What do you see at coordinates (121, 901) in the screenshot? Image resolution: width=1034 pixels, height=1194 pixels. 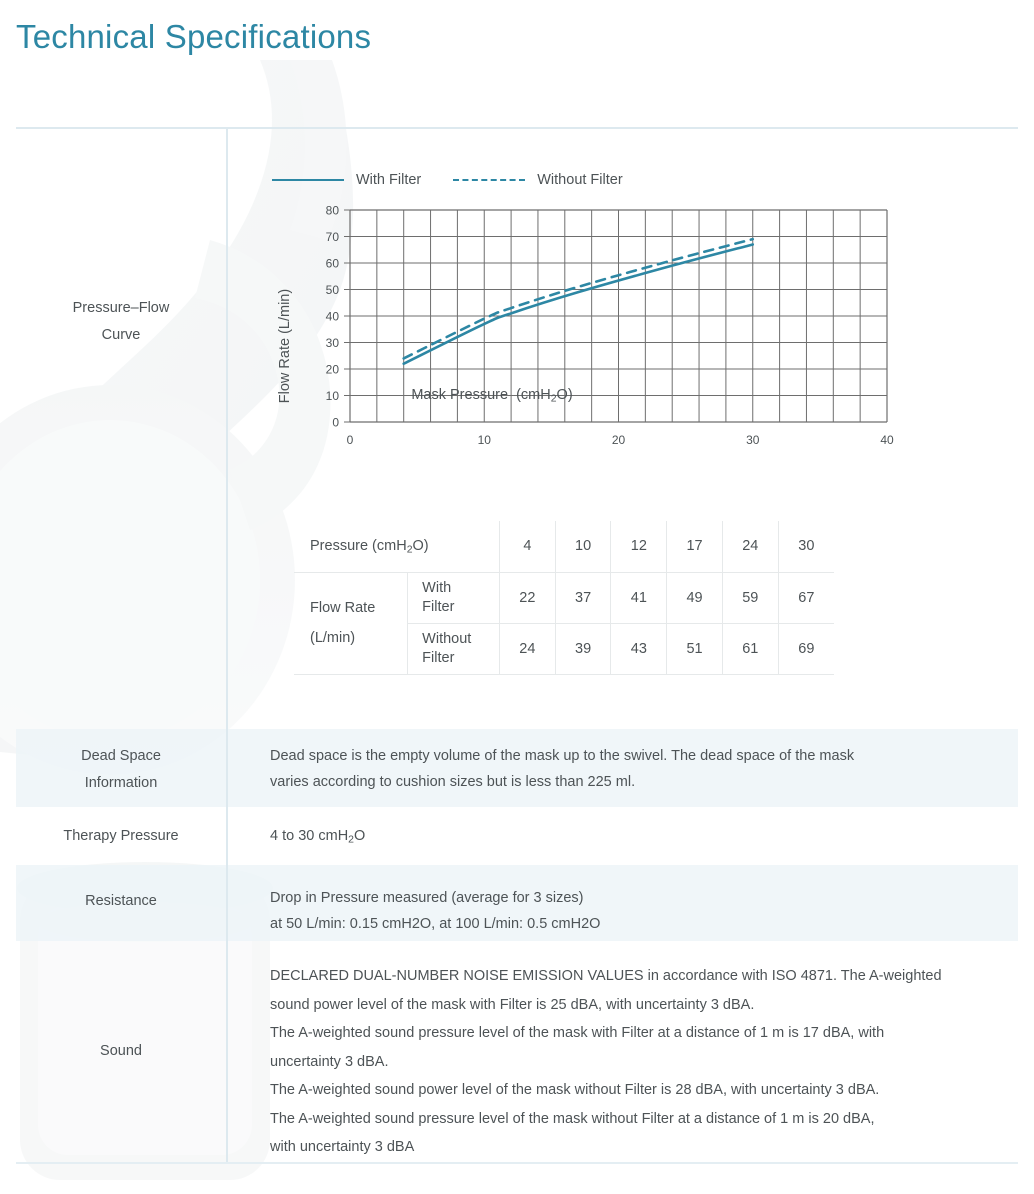 I see `resistance-label: Resistance` at bounding box center [121, 901].